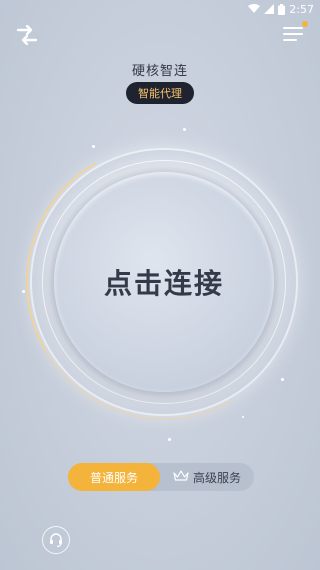 The image size is (320, 570). I want to click on app-title: 硬核智连, so click(159, 71).